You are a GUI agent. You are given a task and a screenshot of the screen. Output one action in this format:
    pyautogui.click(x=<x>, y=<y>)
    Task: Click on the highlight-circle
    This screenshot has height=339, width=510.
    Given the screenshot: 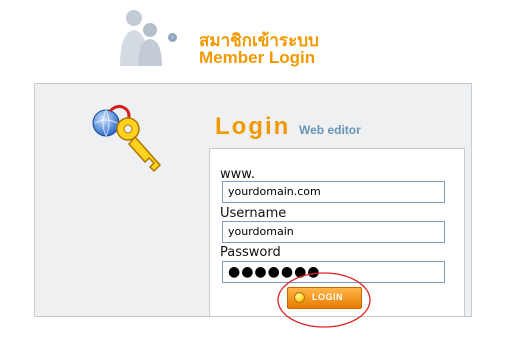 What is the action you would take?
    pyautogui.click(x=324, y=300)
    